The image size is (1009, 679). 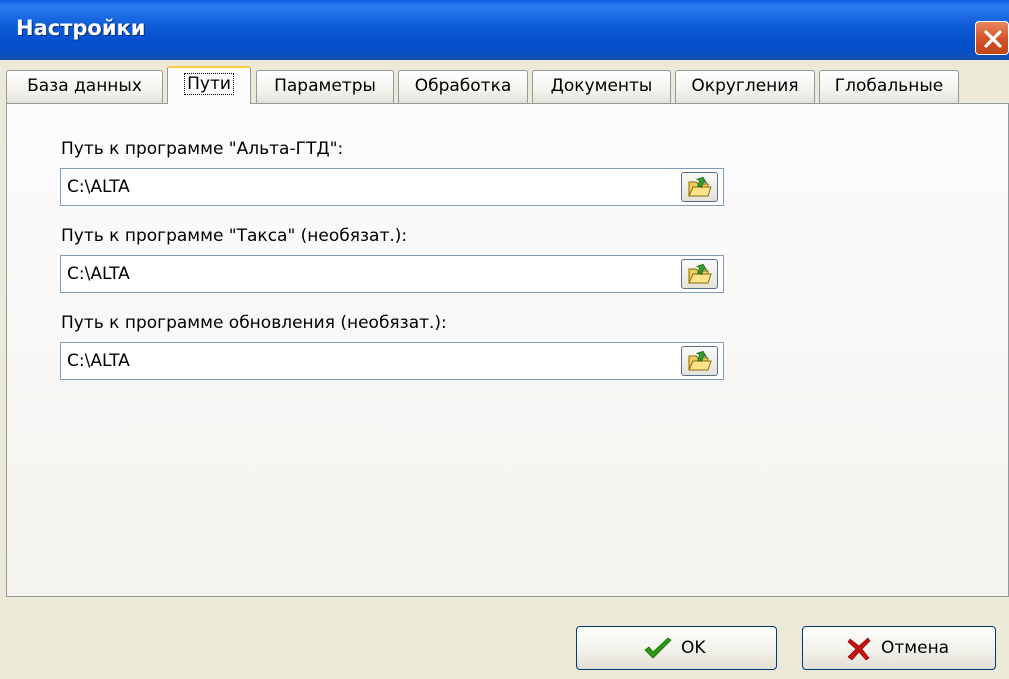 I want to click on checkmark-icon, so click(x=658, y=648).